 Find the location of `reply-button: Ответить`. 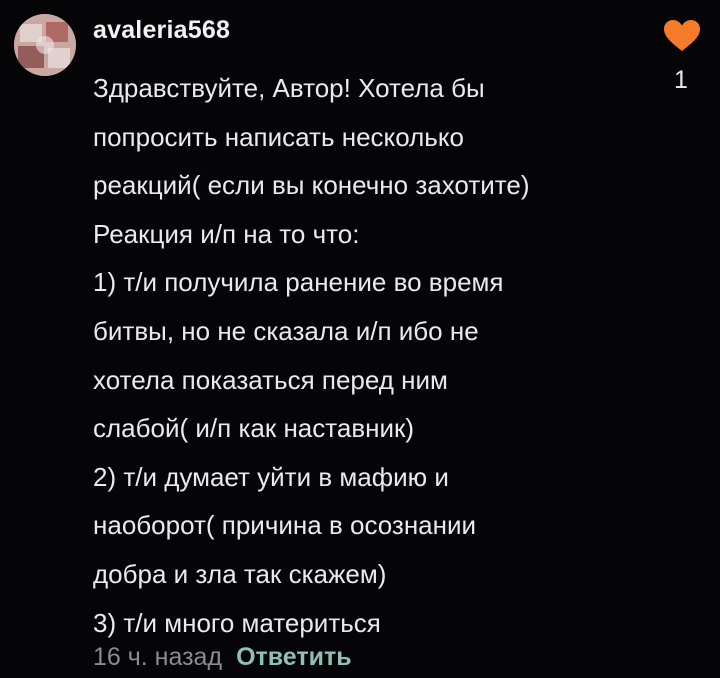

reply-button: Ответить is located at coordinates (294, 657).